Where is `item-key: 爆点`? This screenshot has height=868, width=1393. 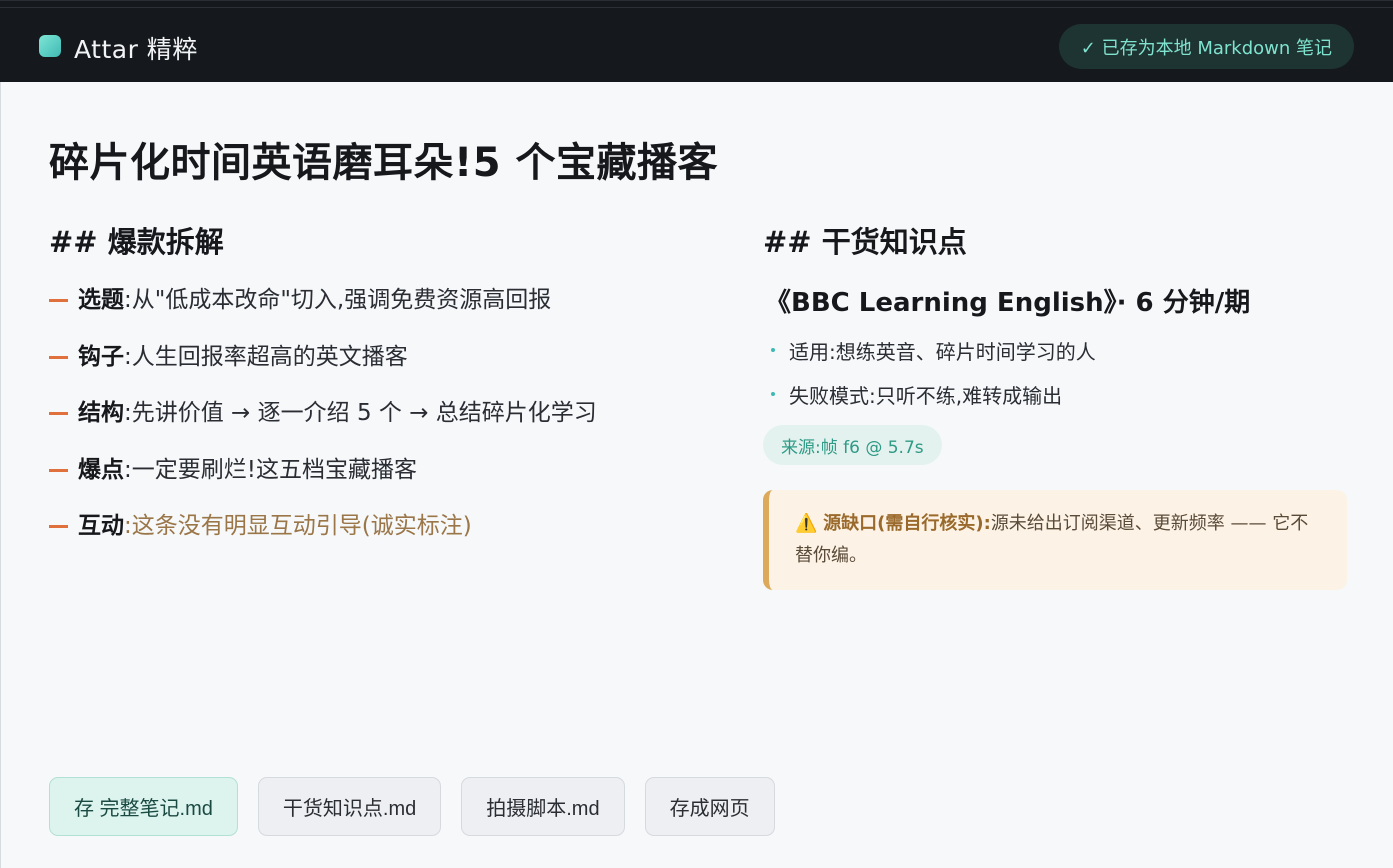 item-key: 爆点 is located at coordinates (101, 469).